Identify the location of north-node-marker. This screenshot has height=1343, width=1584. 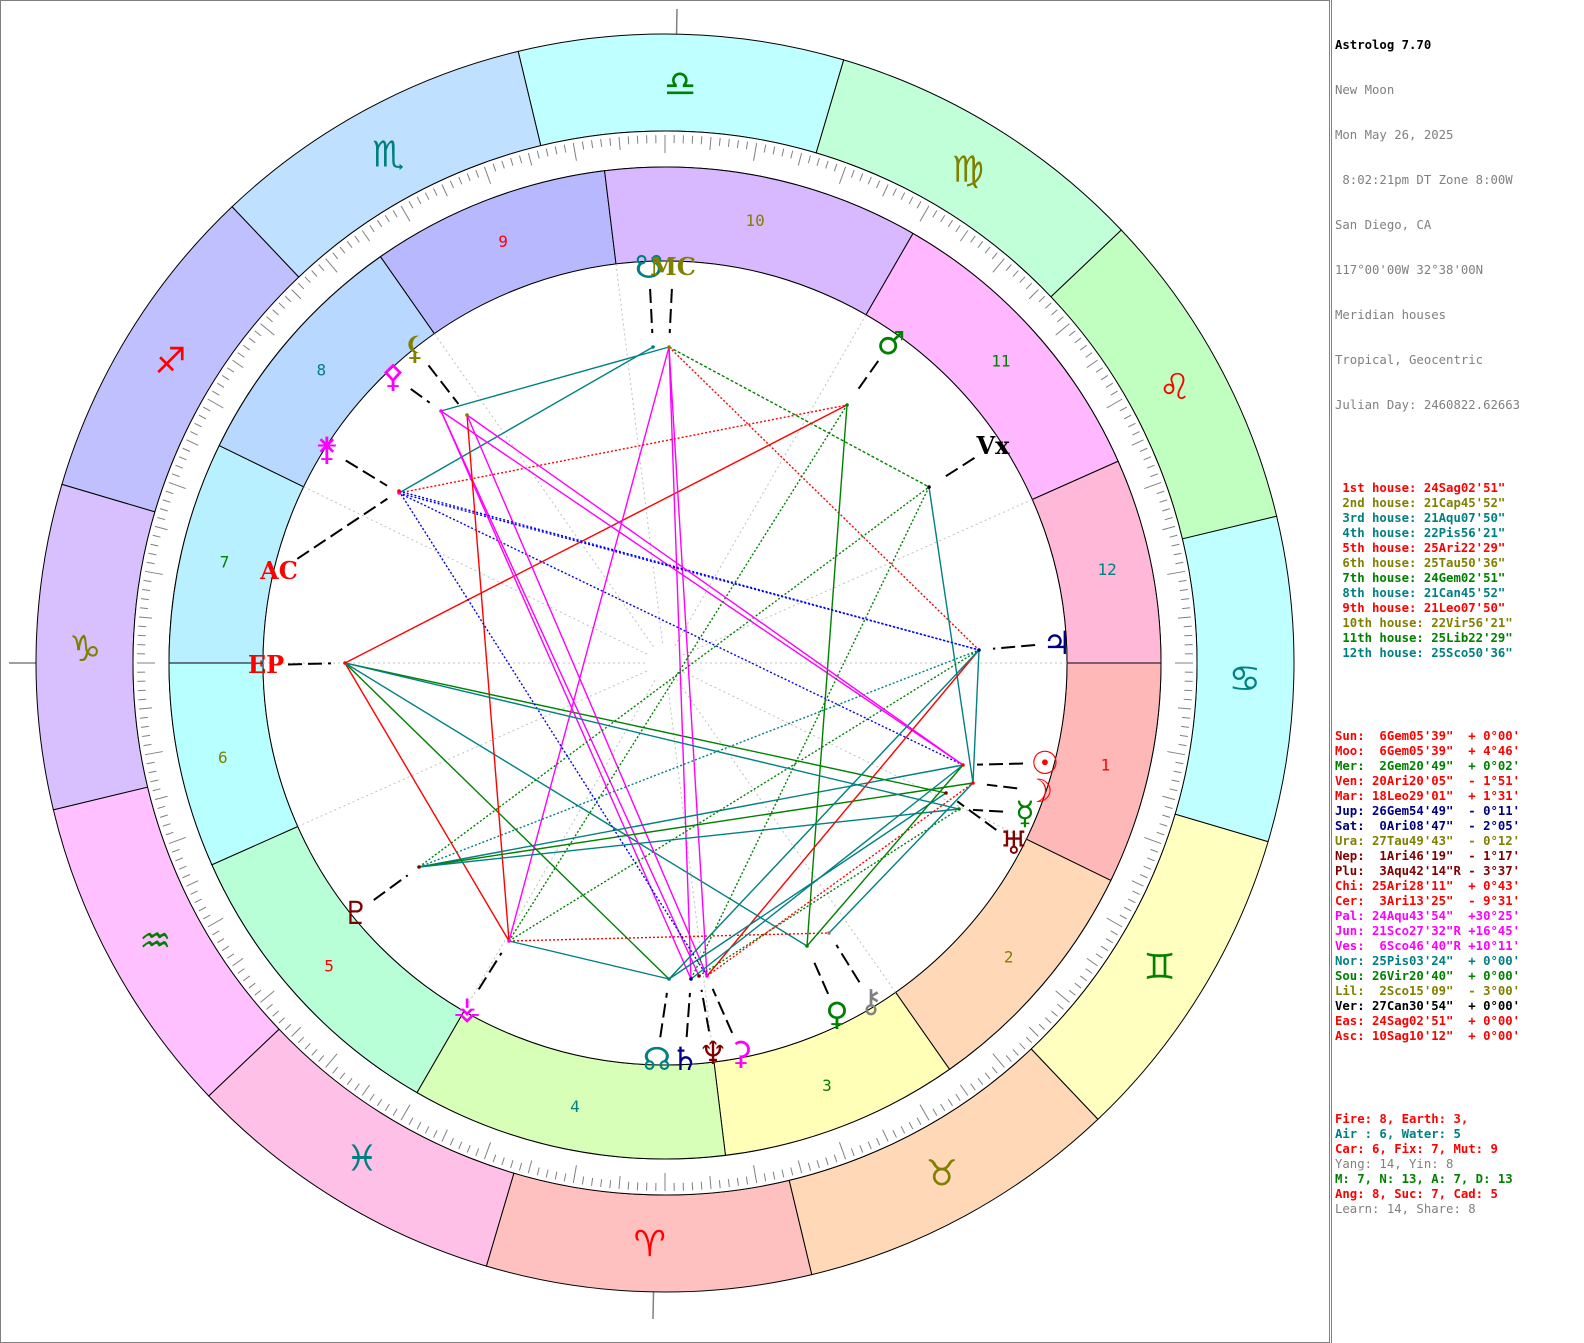
(669, 979).